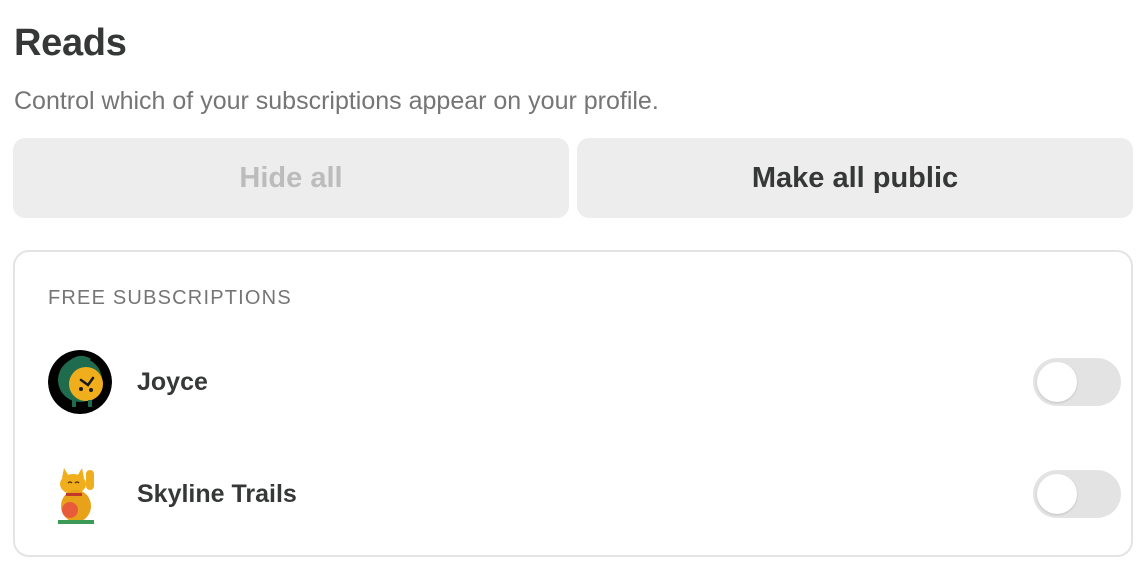 Image resolution: width=1148 pixels, height=576 pixels. Describe the element at coordinates (291, 178) in the screenshot. I see `hide-all-button: Hide all` at that location.